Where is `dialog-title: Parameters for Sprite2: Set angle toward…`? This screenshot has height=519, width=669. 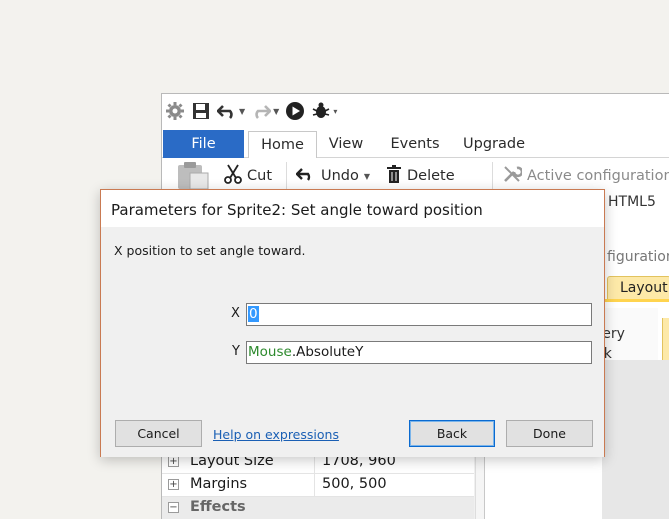 dialog-title: Parameters for Sprite2: Set angle toward… is located at coordinates (297, 210).